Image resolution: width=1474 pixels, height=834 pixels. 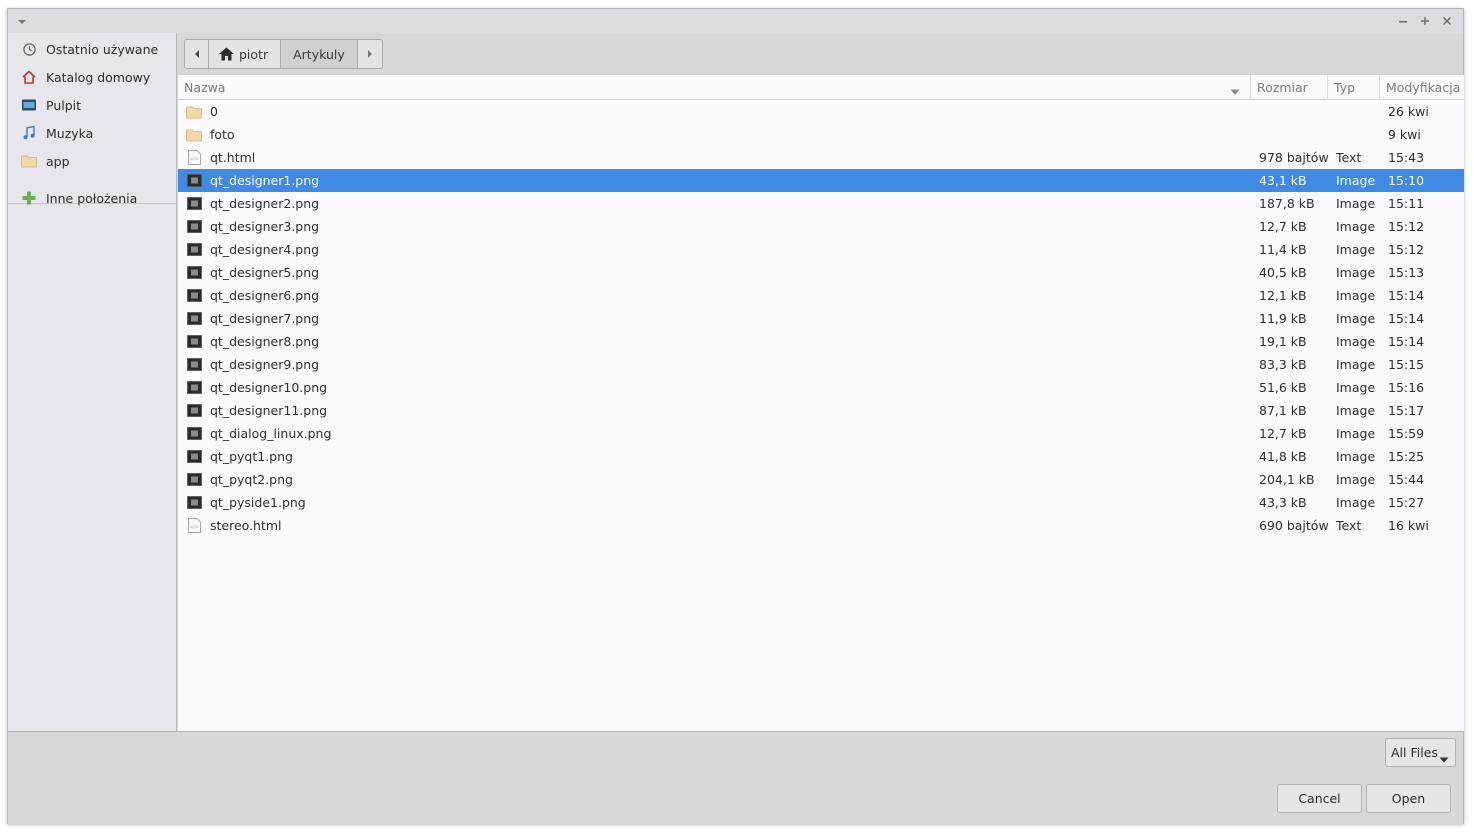 What do you see at coordinates (821, 249) in the screenshot?
I see `file-row: qt_designer4.png 11,4 kB Image 15:12` at bounding box center [821, 249].